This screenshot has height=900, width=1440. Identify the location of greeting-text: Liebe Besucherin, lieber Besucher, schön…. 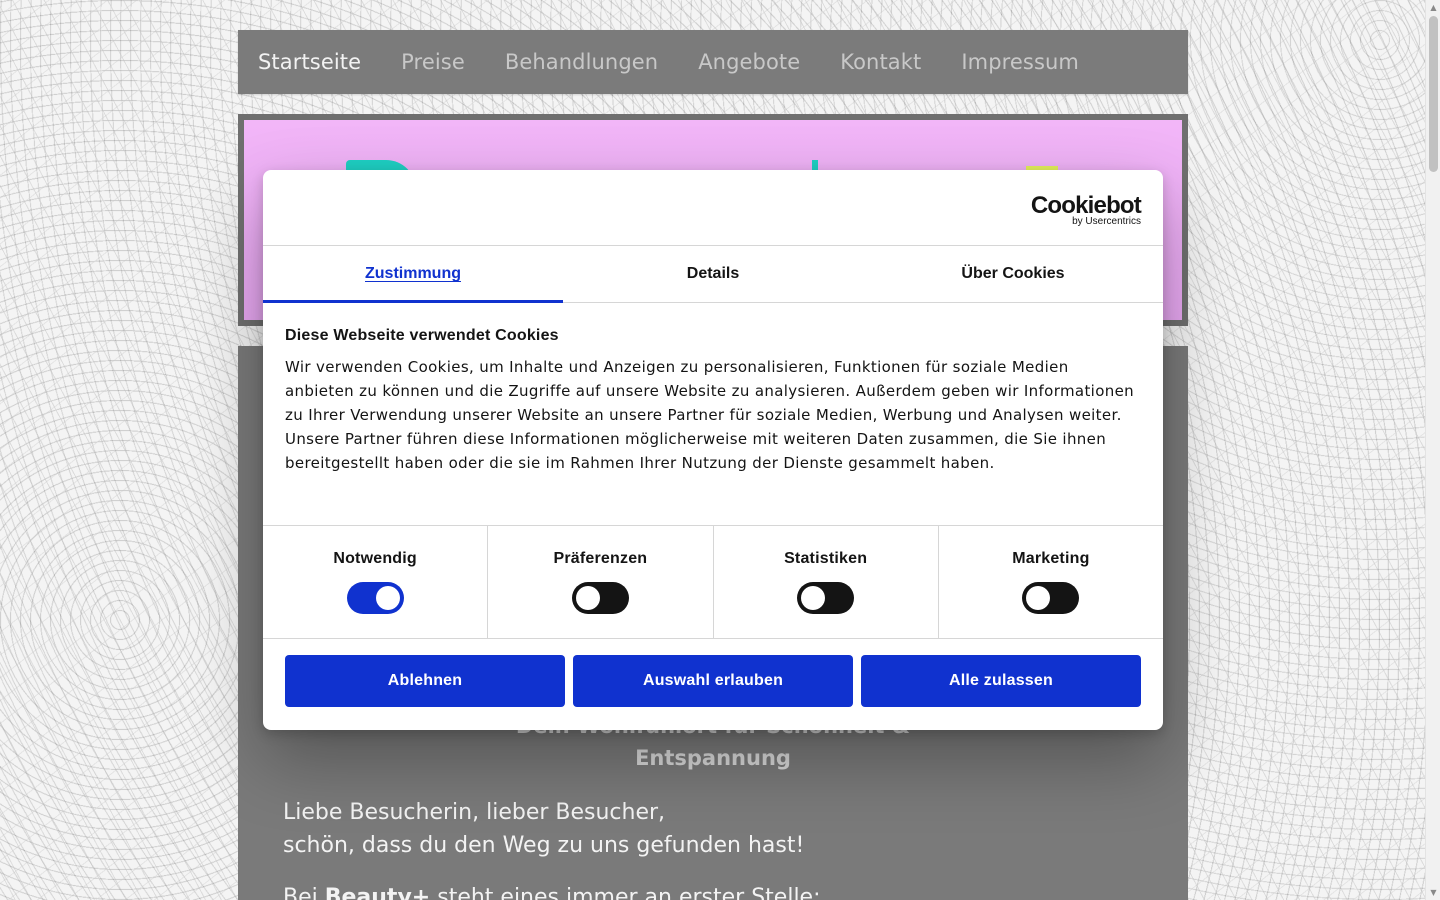
(723, 829).